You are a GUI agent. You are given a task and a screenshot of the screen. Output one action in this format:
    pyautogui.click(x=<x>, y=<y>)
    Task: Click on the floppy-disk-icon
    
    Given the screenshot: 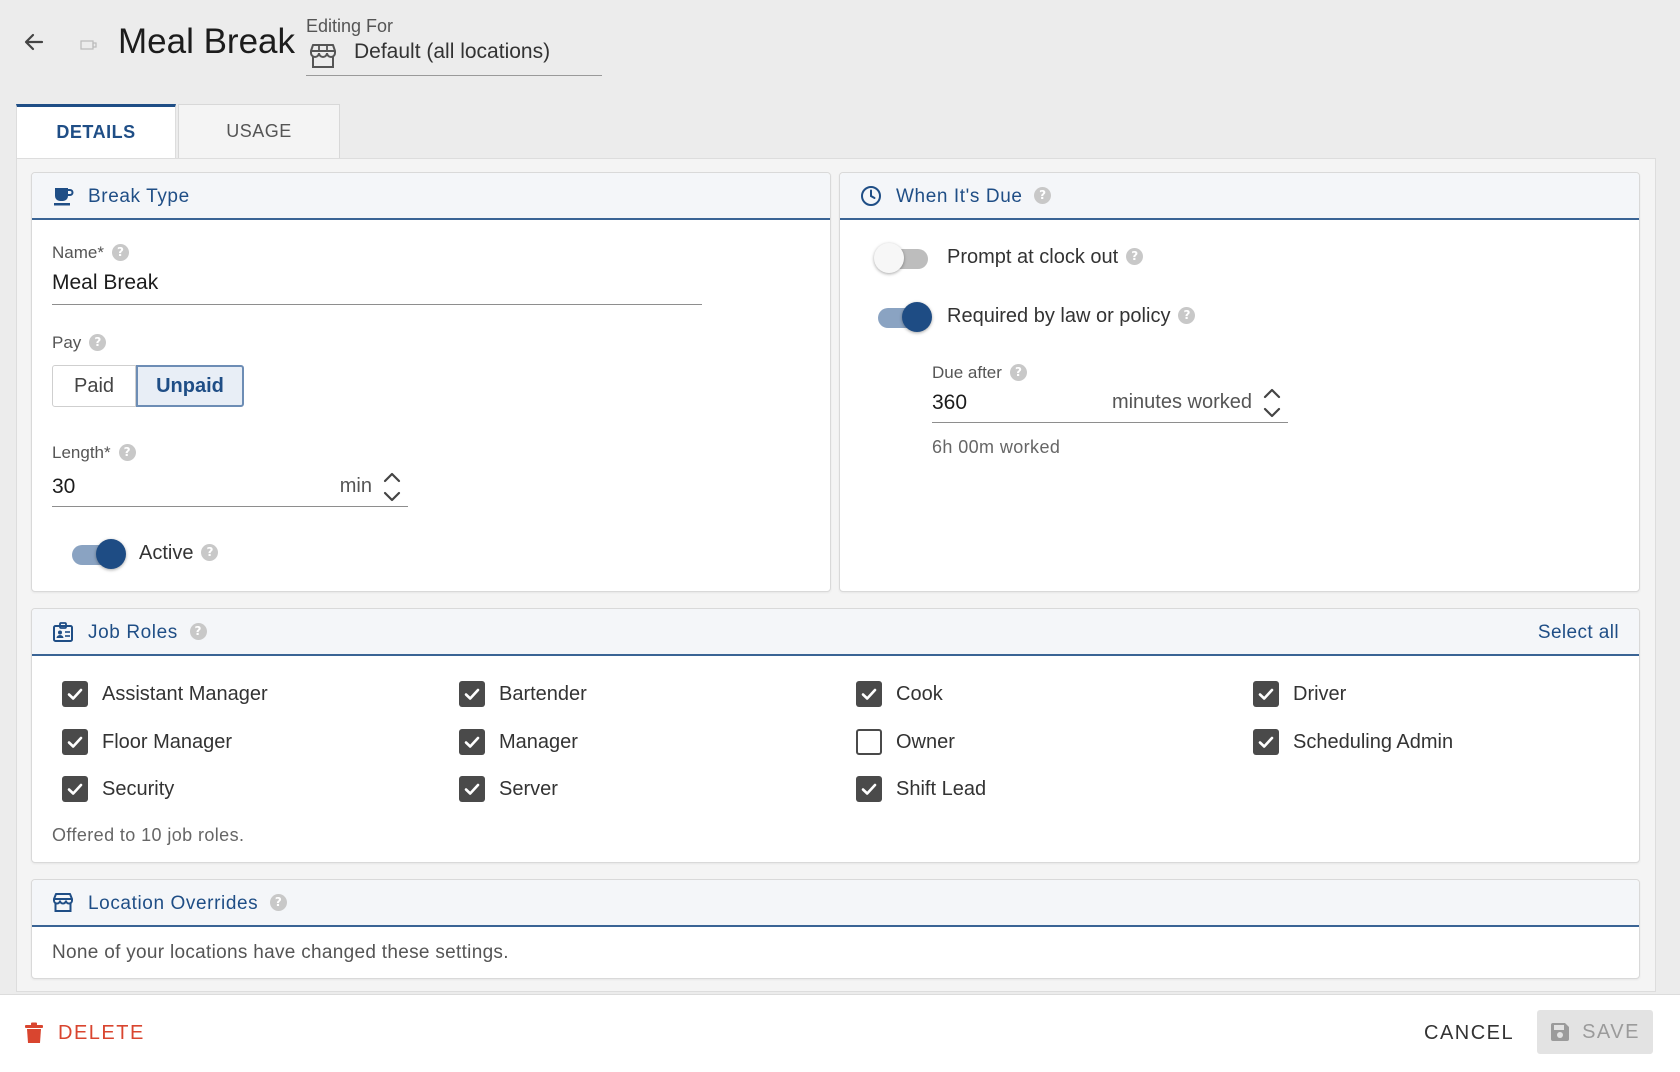 What is the action you would take?
    pyautogui.click(x=1560, y=1032)
    